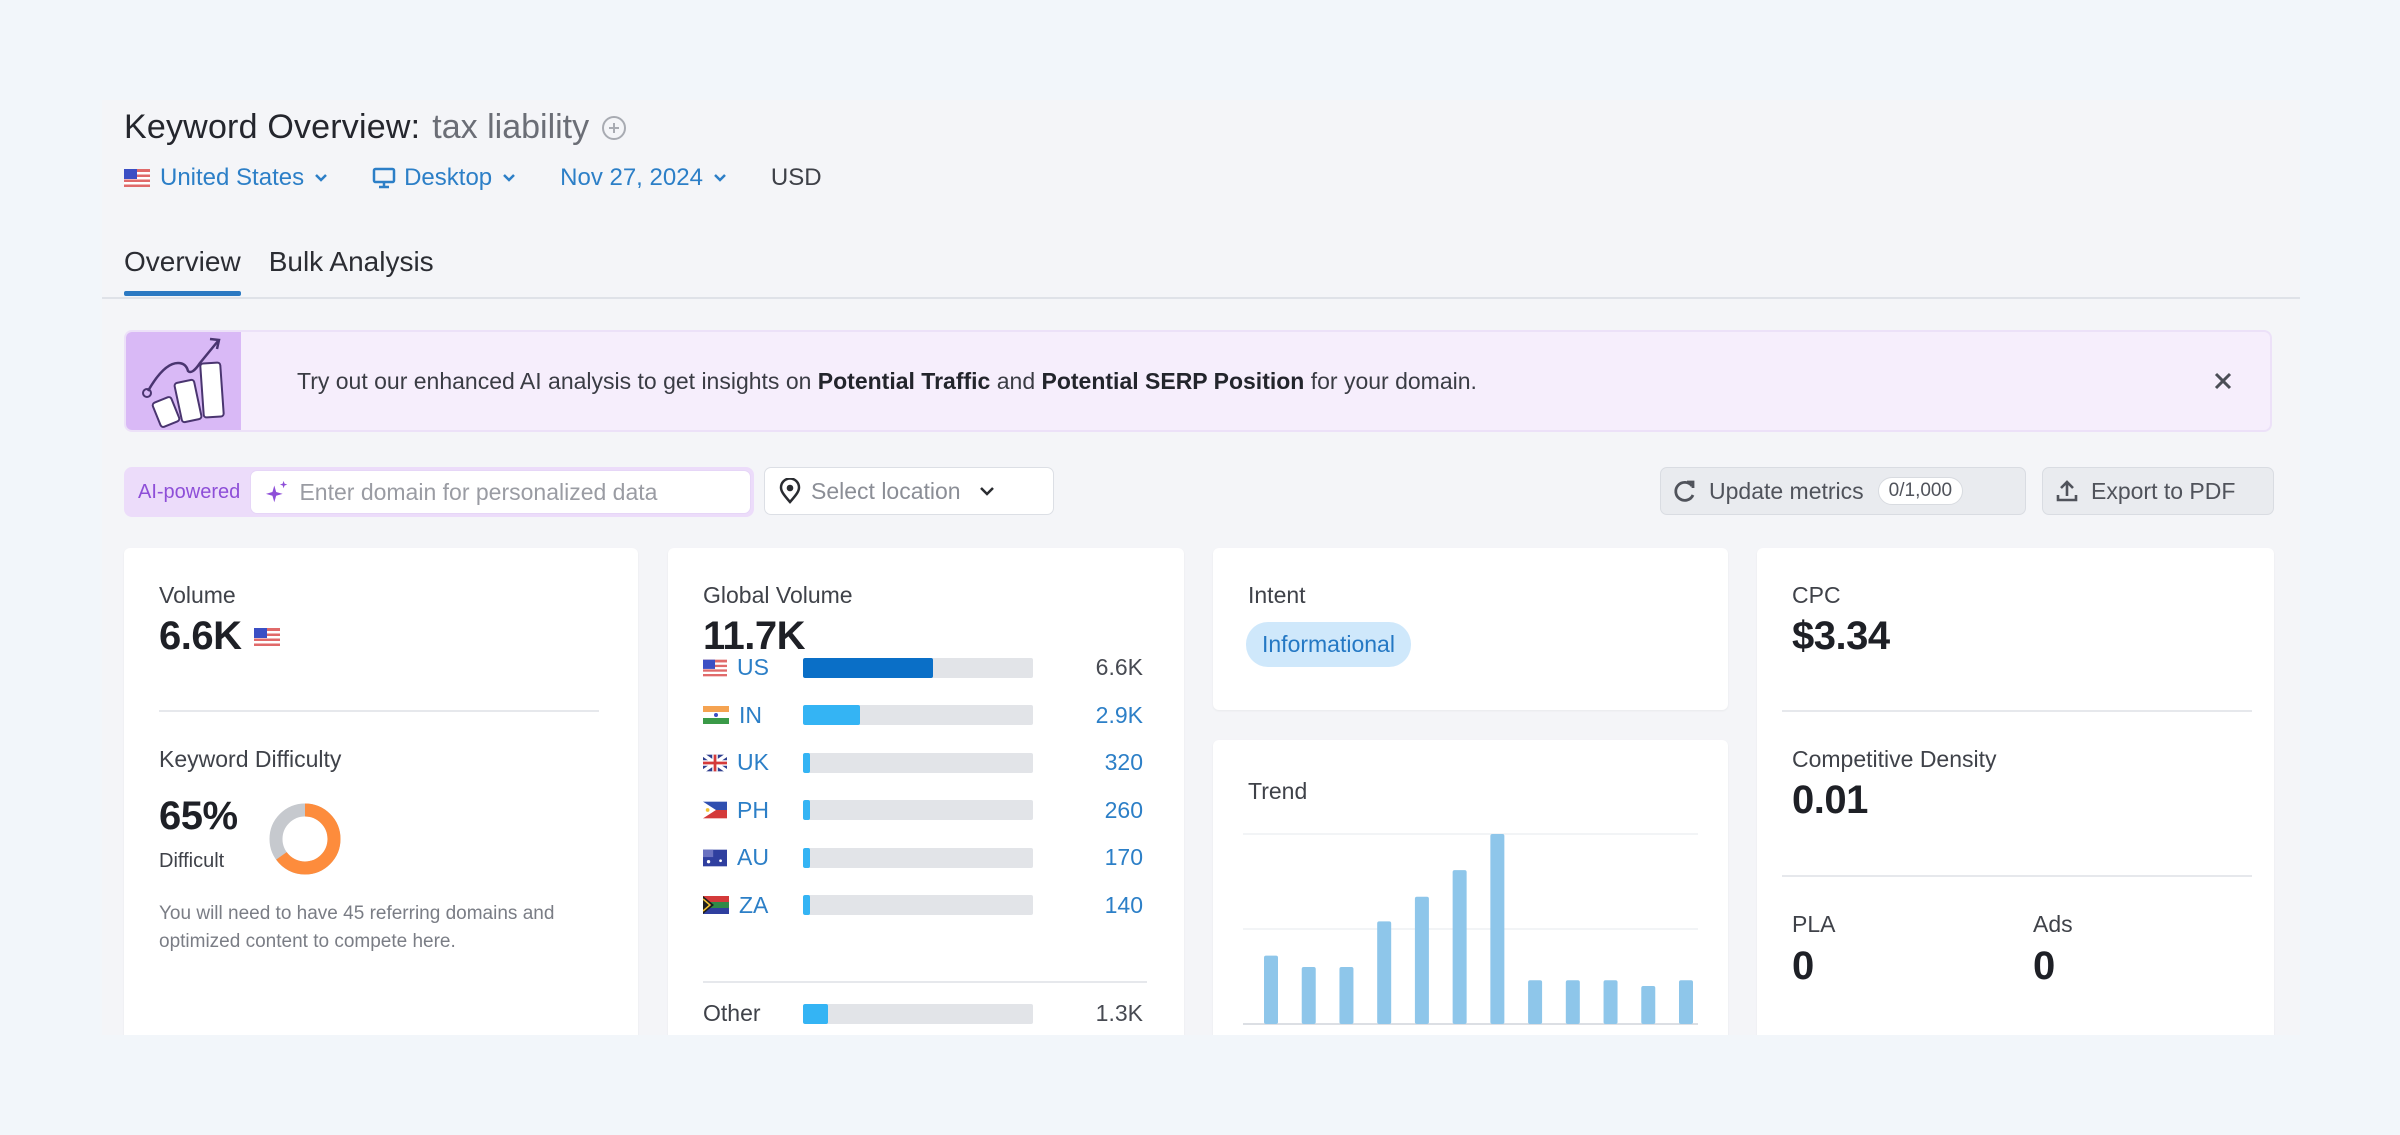 The width and height of the screenshot is (2400, 1135). I want to click on ads-value: 0, so click(2044, 966).